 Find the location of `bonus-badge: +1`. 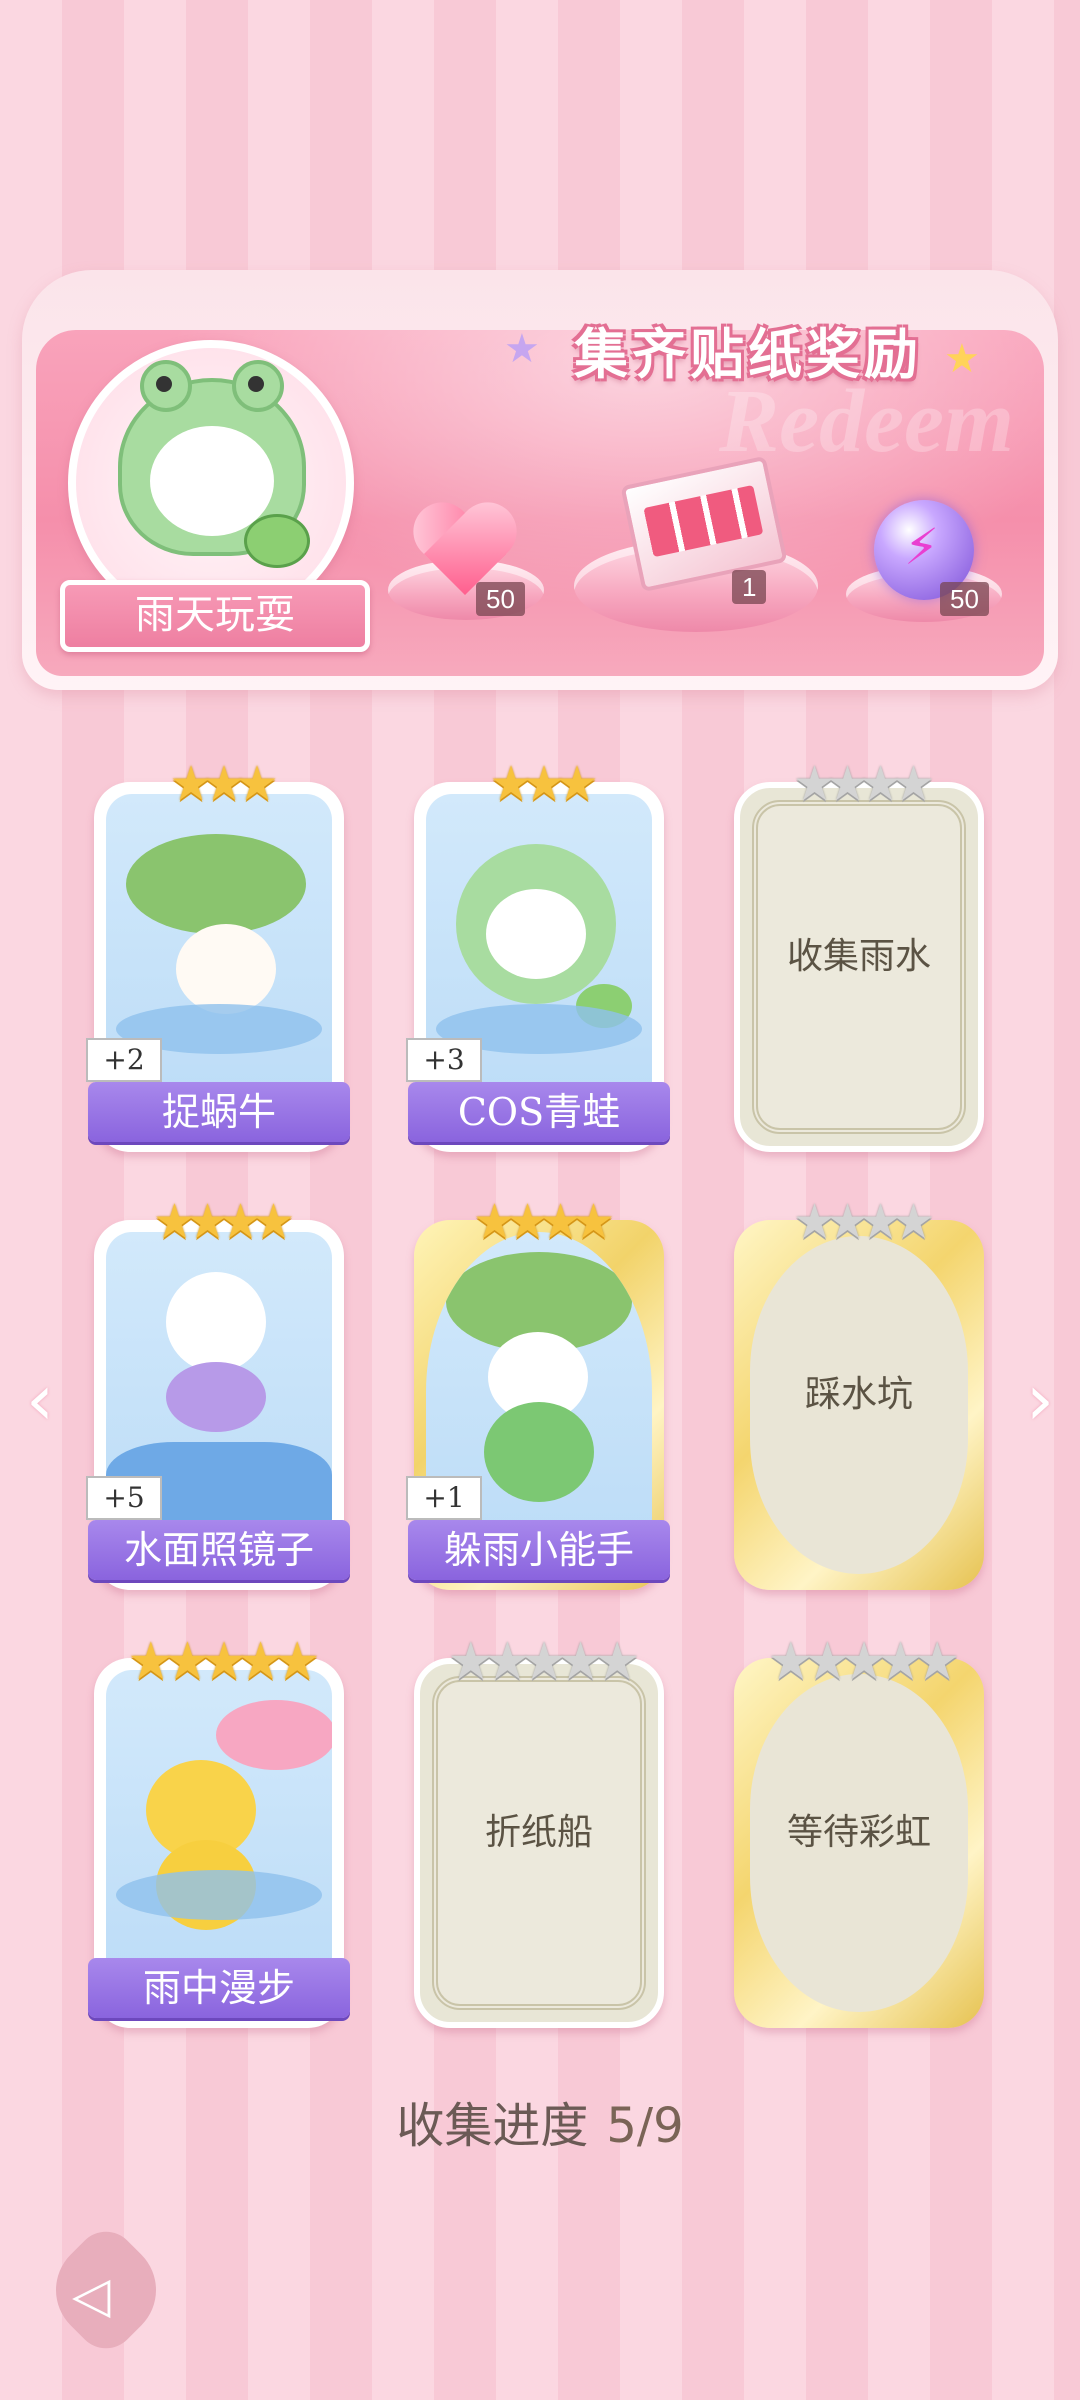

bonus-badge: +1 is located at coordinates (444, 1498).